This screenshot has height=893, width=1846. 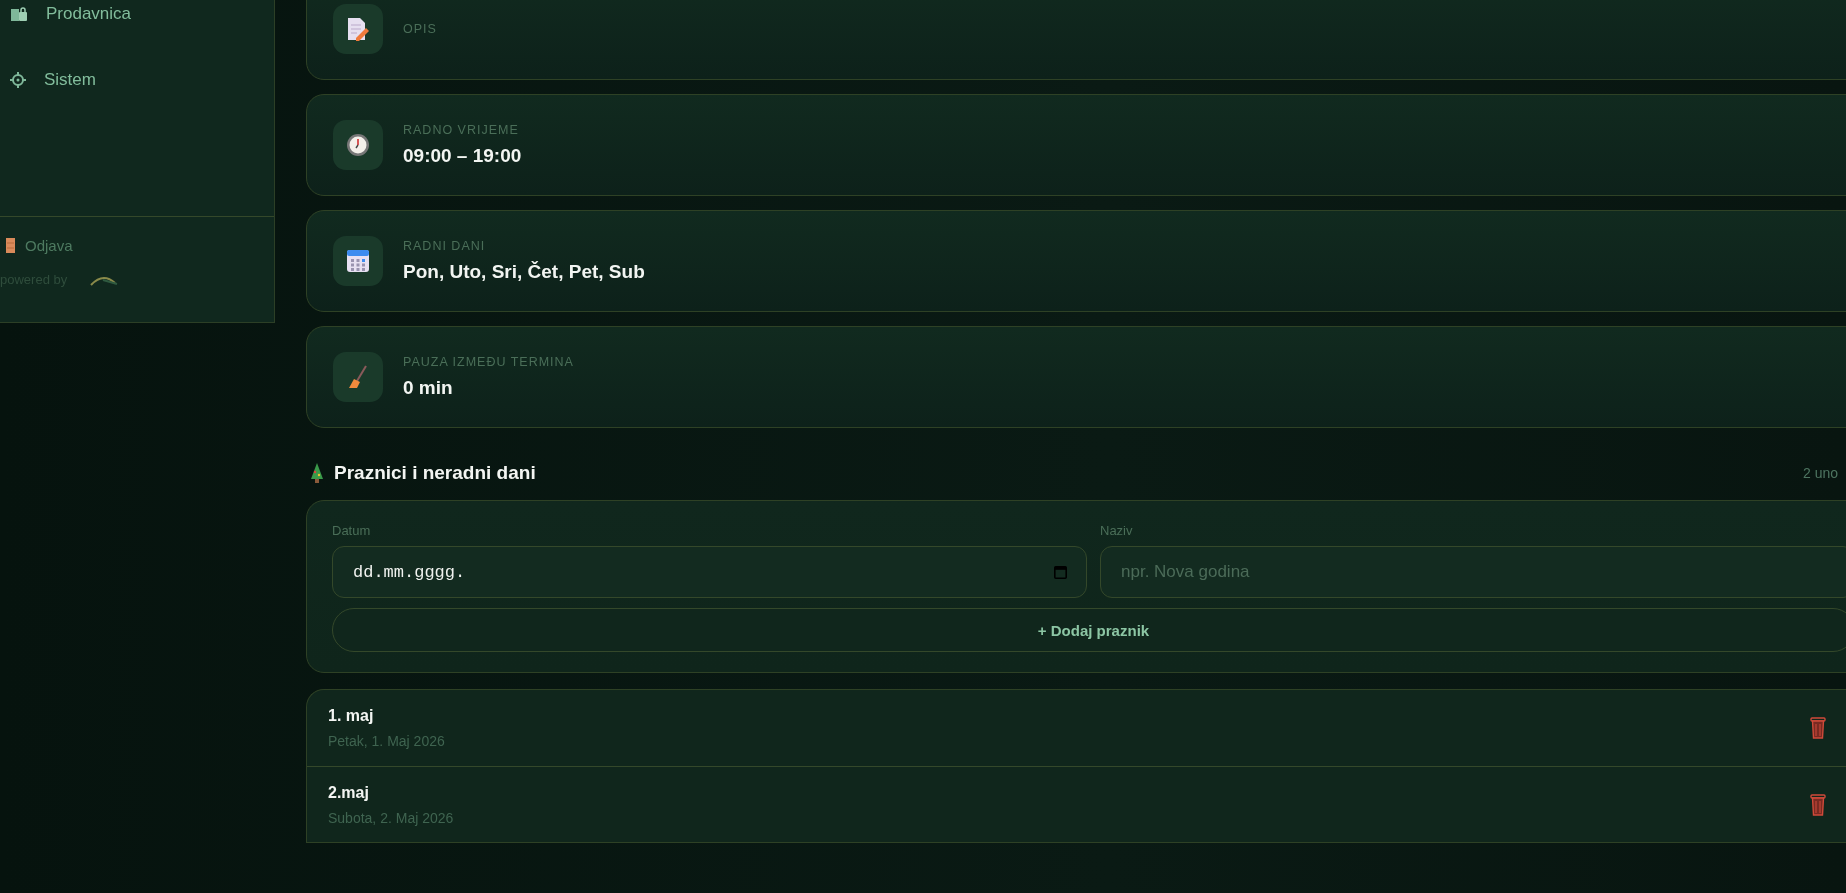 I want to click on card-label: OPIS, so click(x=420, y=29).